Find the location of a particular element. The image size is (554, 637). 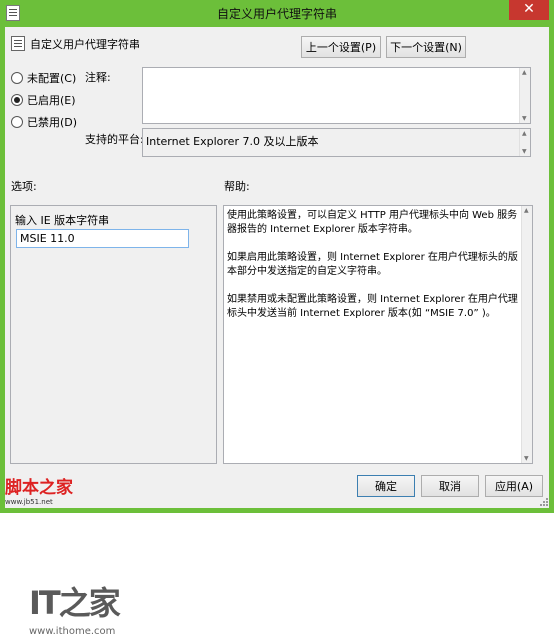

radio-label: 已启用(E) is located at coordinates (51, 100).